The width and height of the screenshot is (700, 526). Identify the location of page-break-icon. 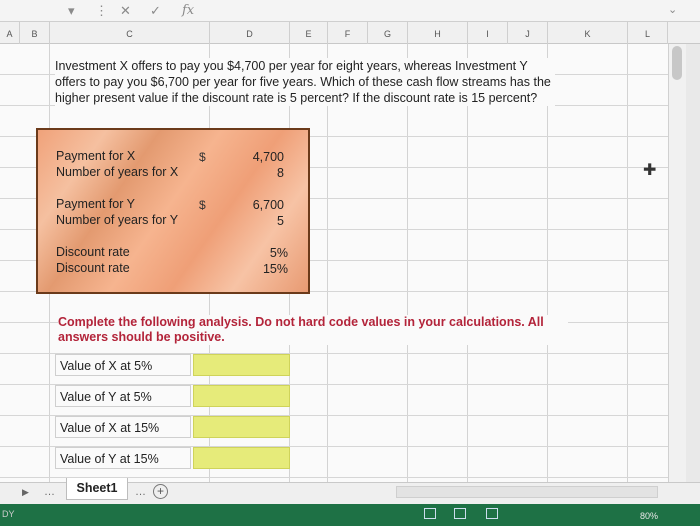
(492, 513).